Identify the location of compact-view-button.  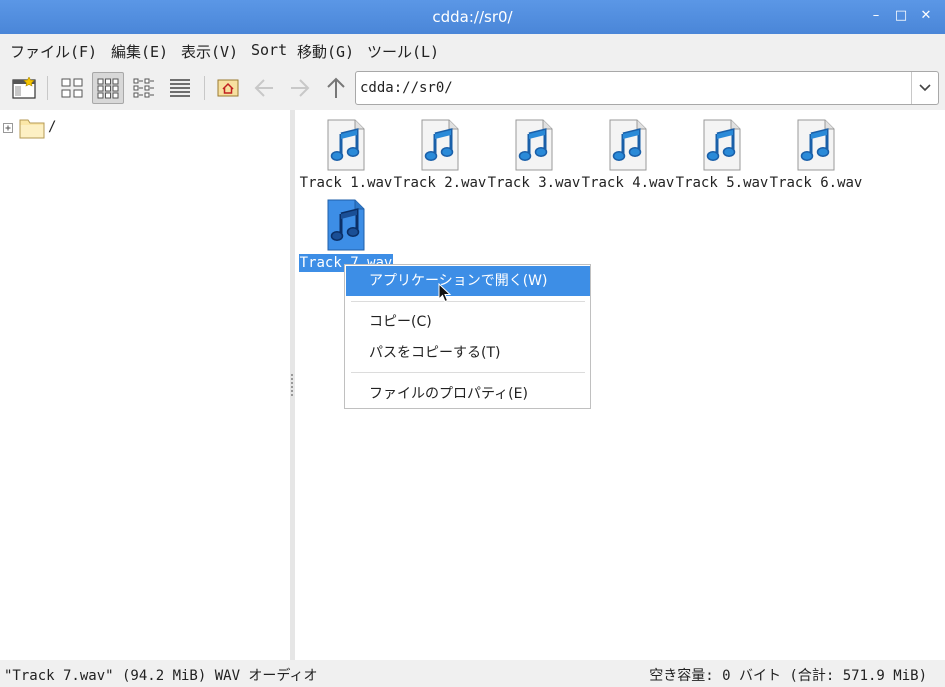
(144, 88).